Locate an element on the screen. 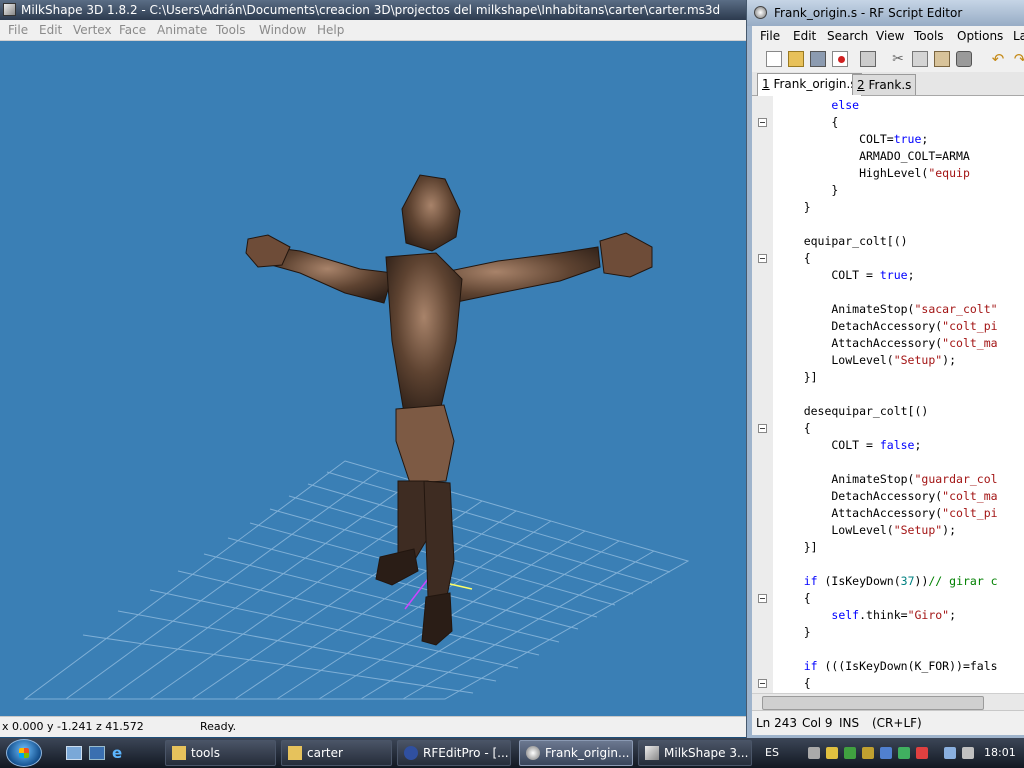 The width and height of the screenshot is (1024, 768). code-line: COLT = true; is located at coordinates (845, 275).